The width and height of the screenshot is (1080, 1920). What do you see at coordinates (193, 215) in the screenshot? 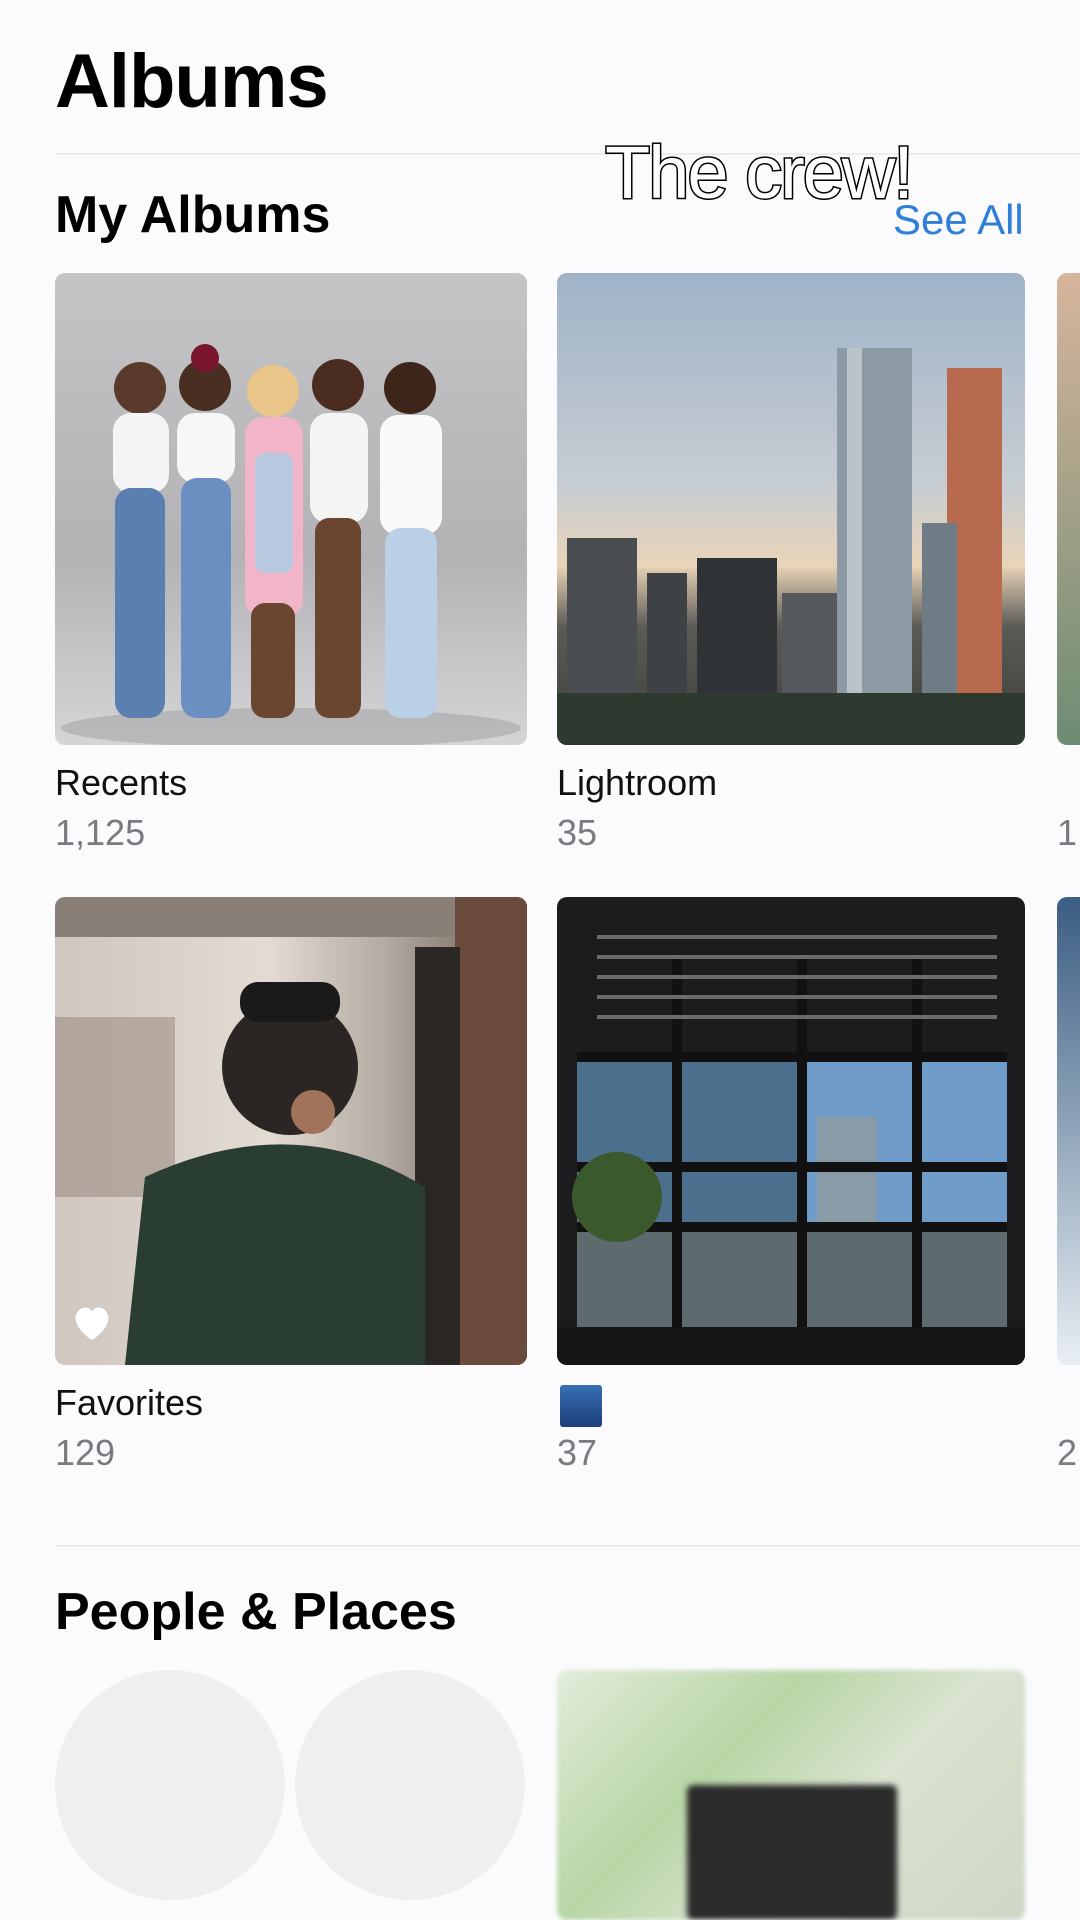
I see `my-albums-title: My Albums` at bounding box center [193, 215].